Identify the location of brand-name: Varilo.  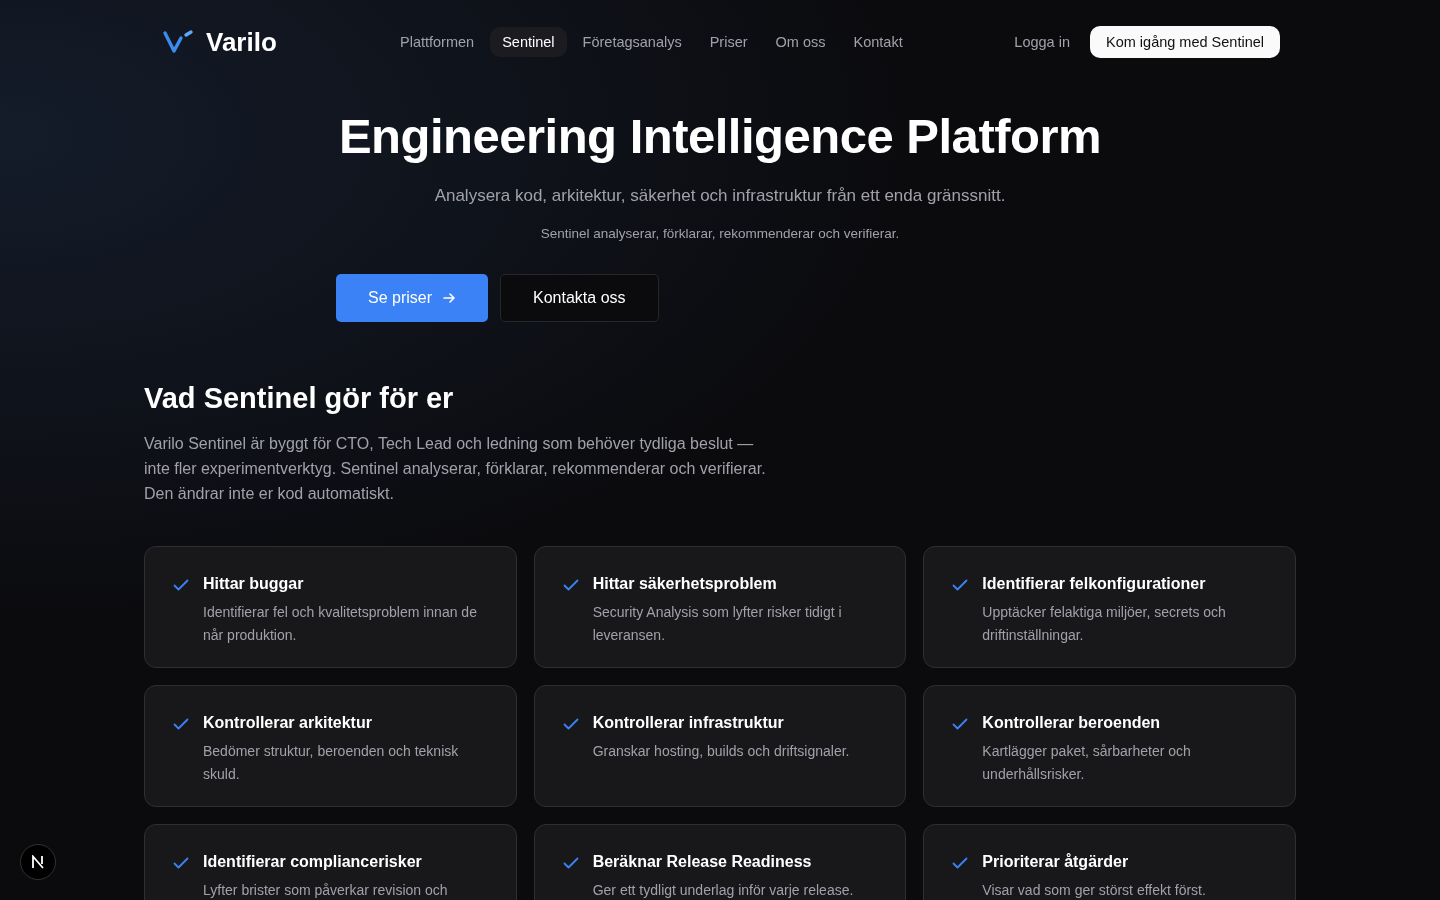
(241, 42).